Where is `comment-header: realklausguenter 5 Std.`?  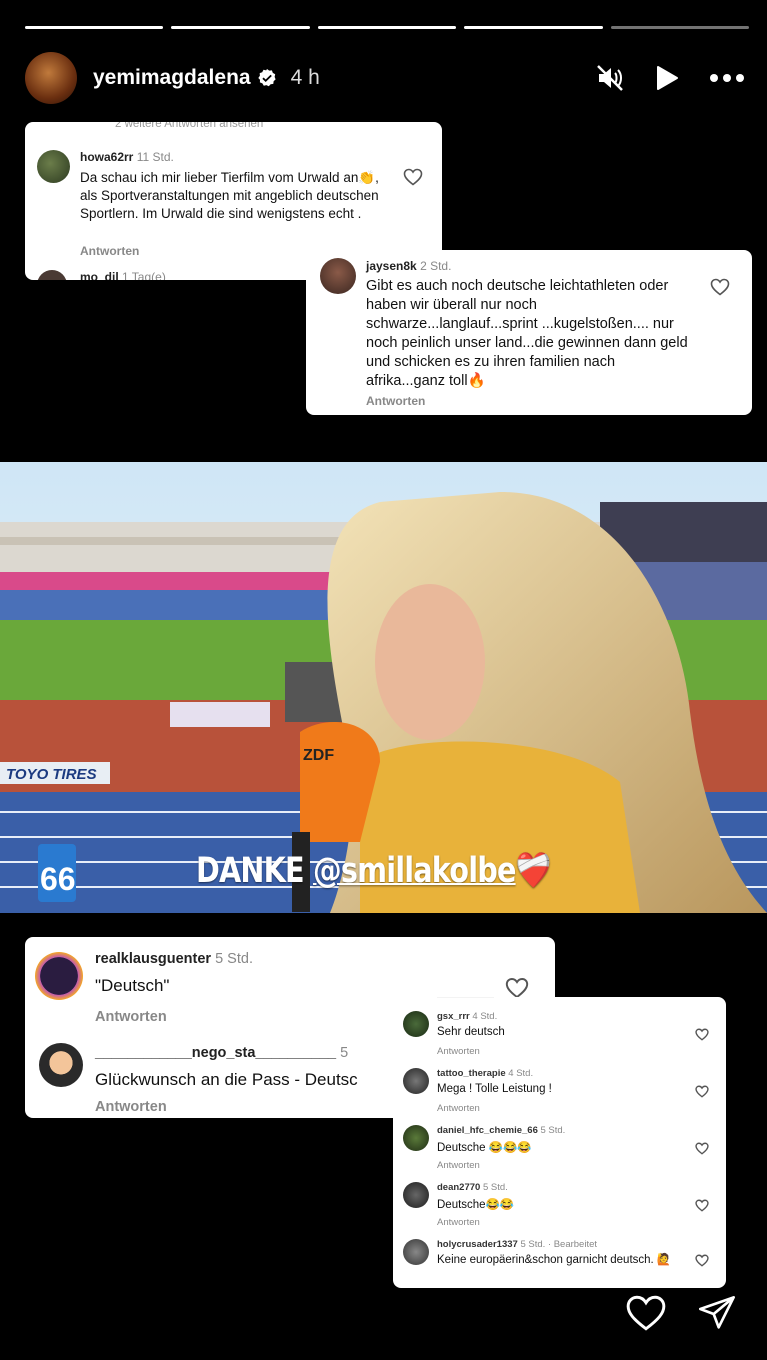 comment-header: realklausguenter 5 Std. is located at coordinates (174, 959).